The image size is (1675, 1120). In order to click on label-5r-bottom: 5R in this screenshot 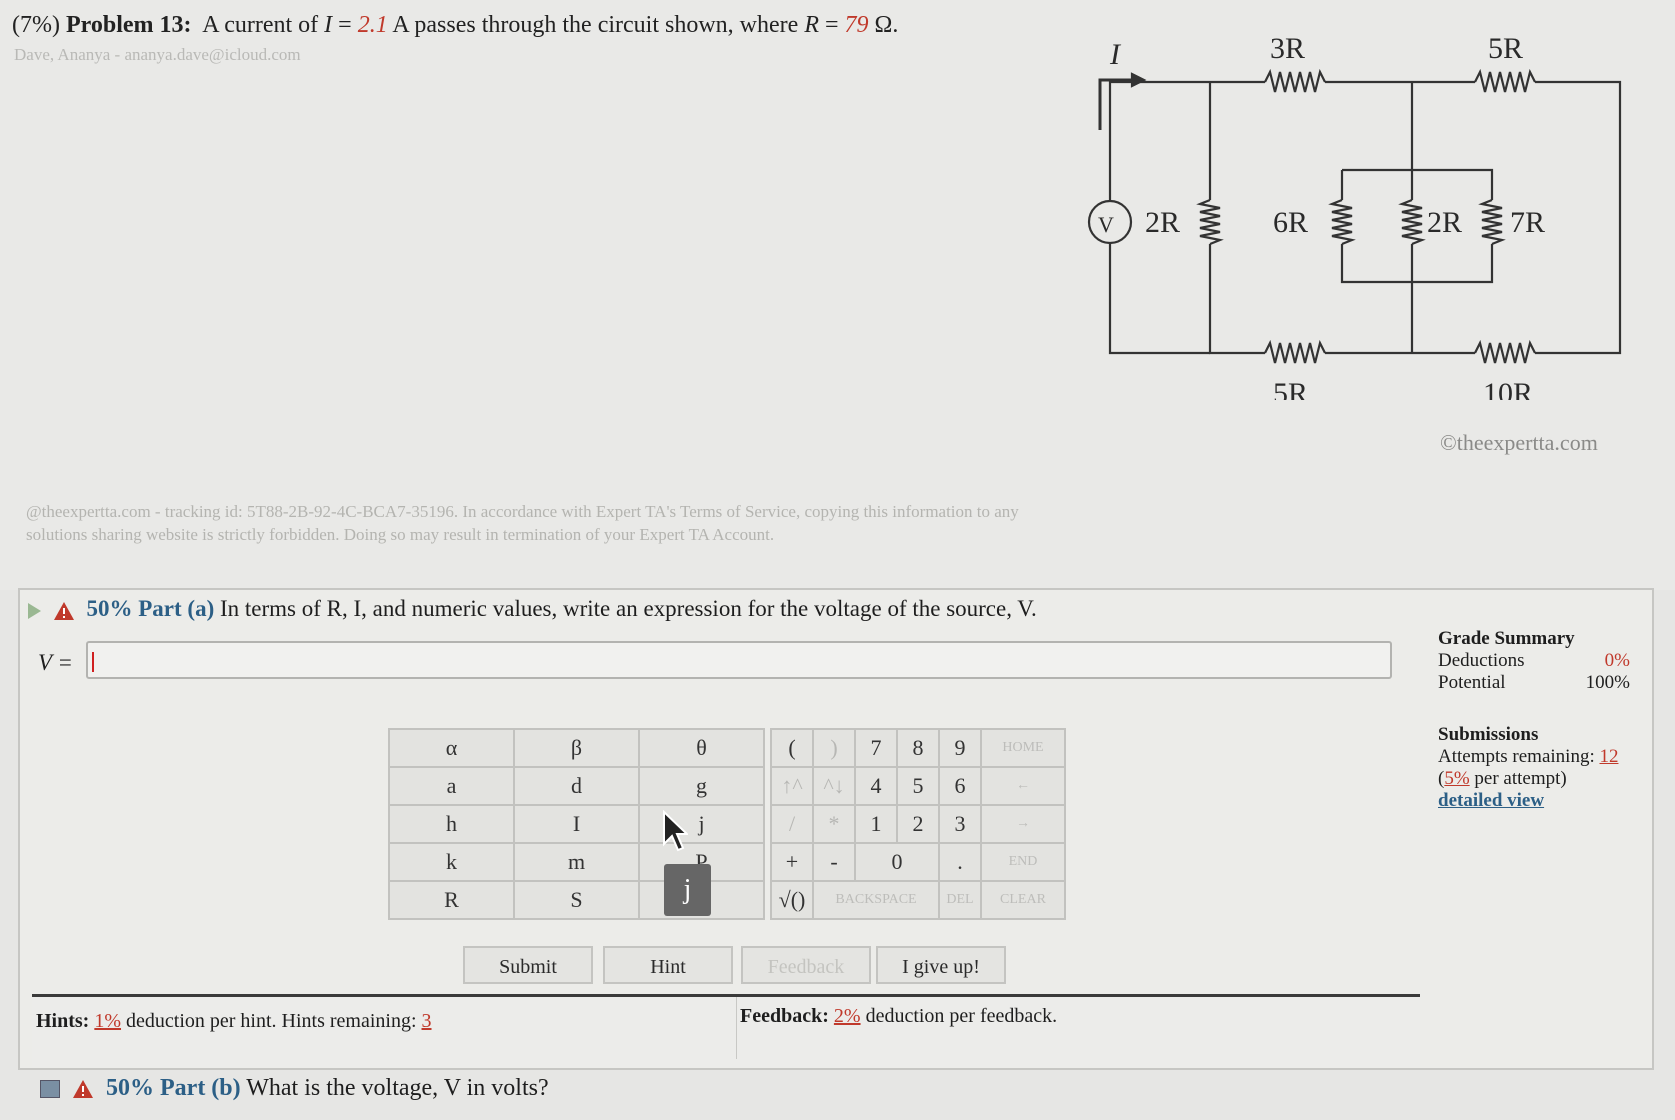, I will do `click(1290, 388)`.